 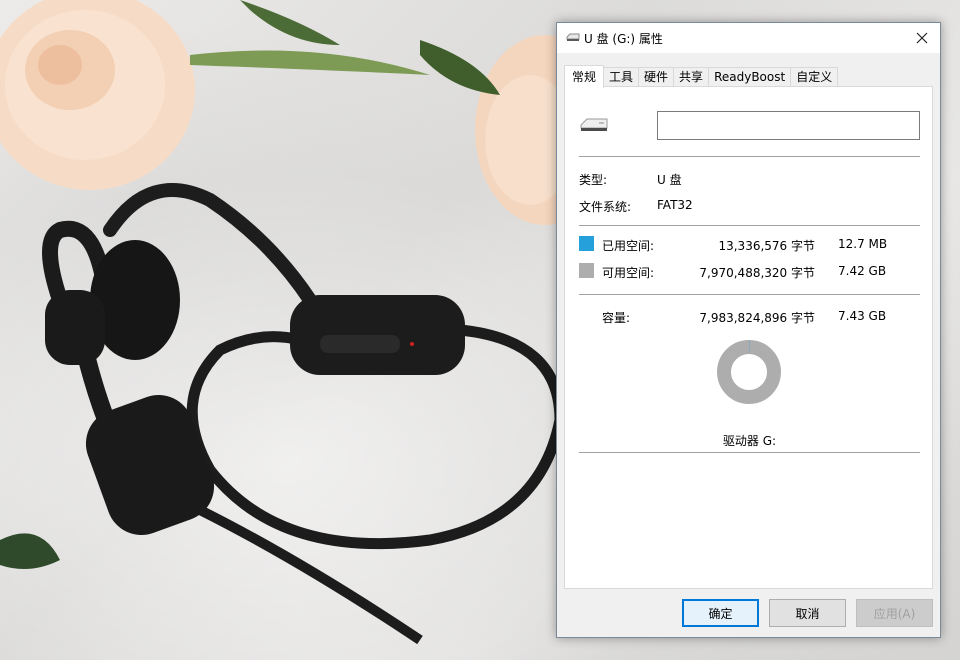 What do you see at coordinates (616, 318) in the screenshot?
I see `capacity-label: 容量:` at bounding box center [616, 318].